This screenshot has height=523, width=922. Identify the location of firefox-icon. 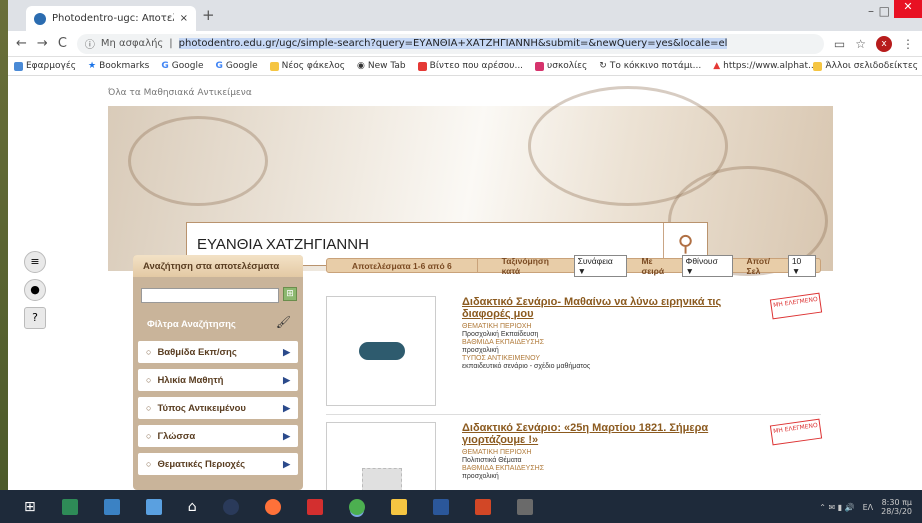
(272, 506).